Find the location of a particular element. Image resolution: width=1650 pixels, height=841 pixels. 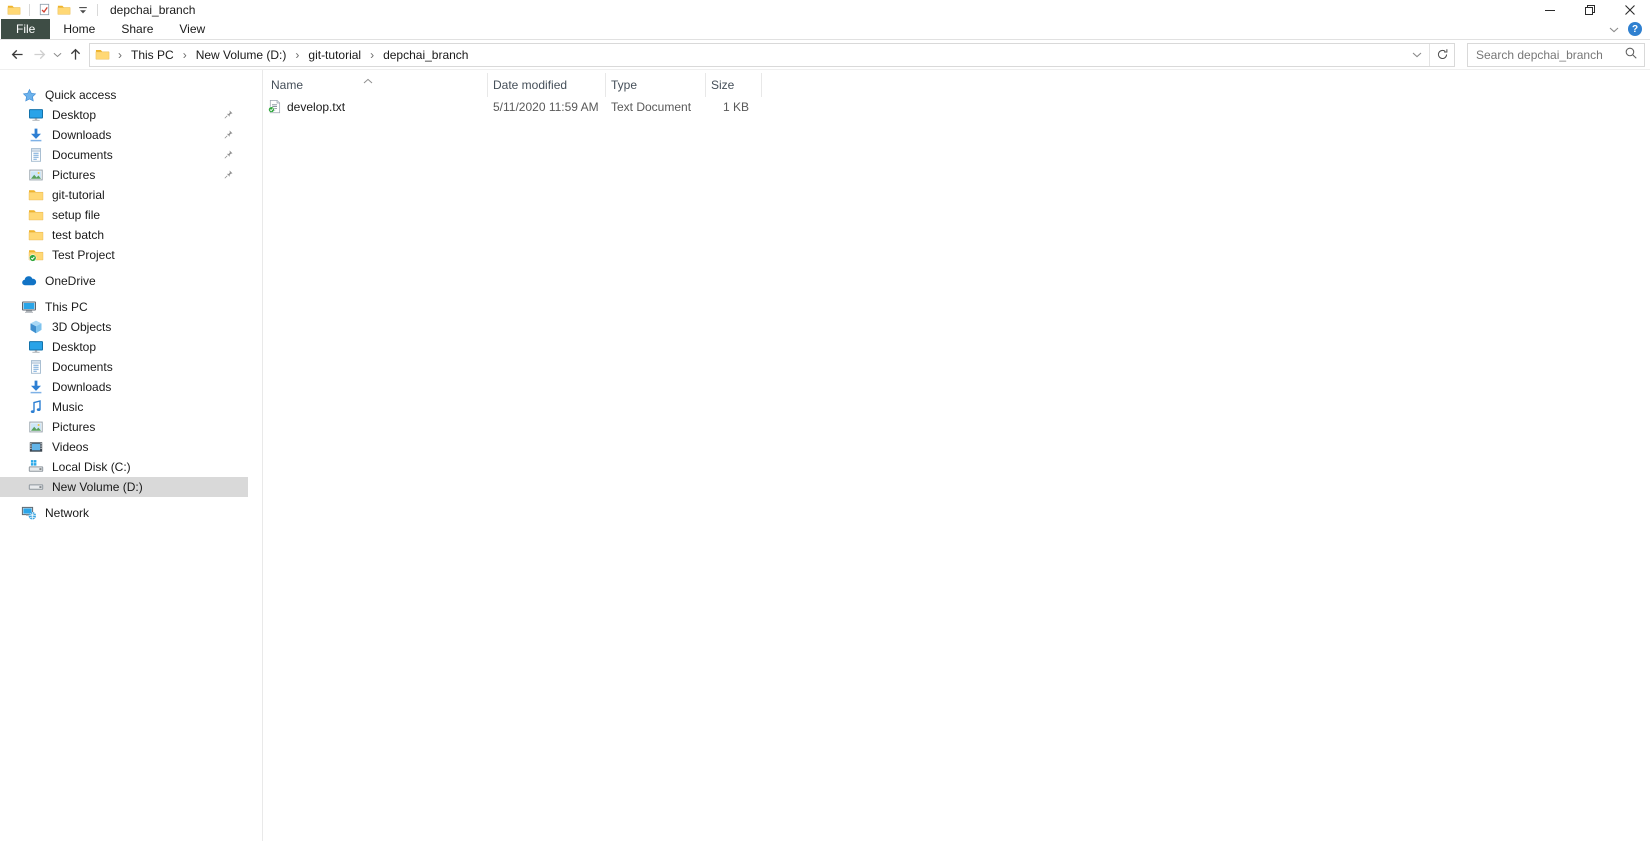

help-icon: ? is located at coordinates (1635, 29).